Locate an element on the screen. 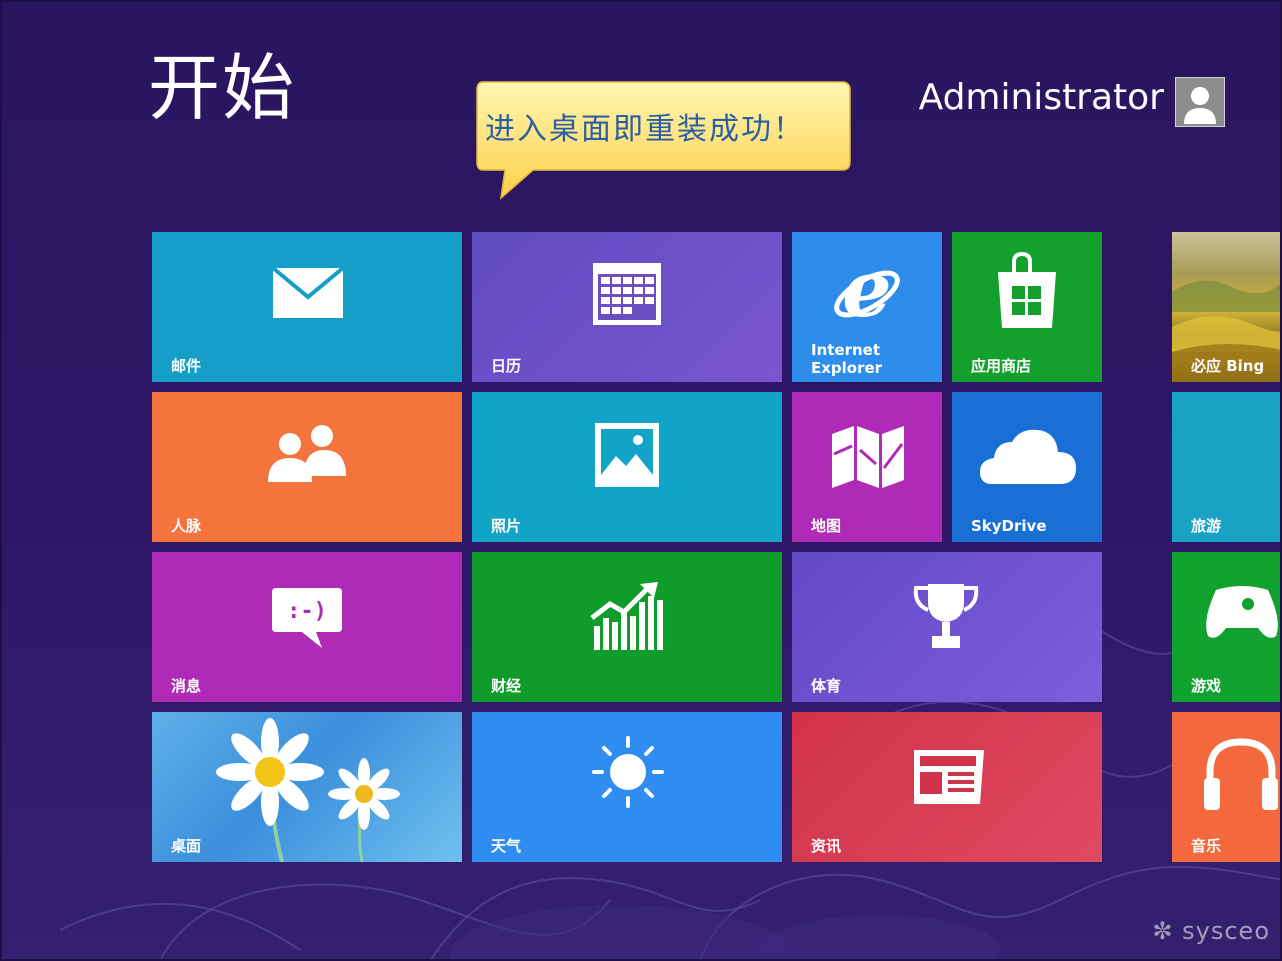 Image resolution: width=1282 pixels, height=961 pixels. tile-sports: 体育 is located at coordinates (947, 627).